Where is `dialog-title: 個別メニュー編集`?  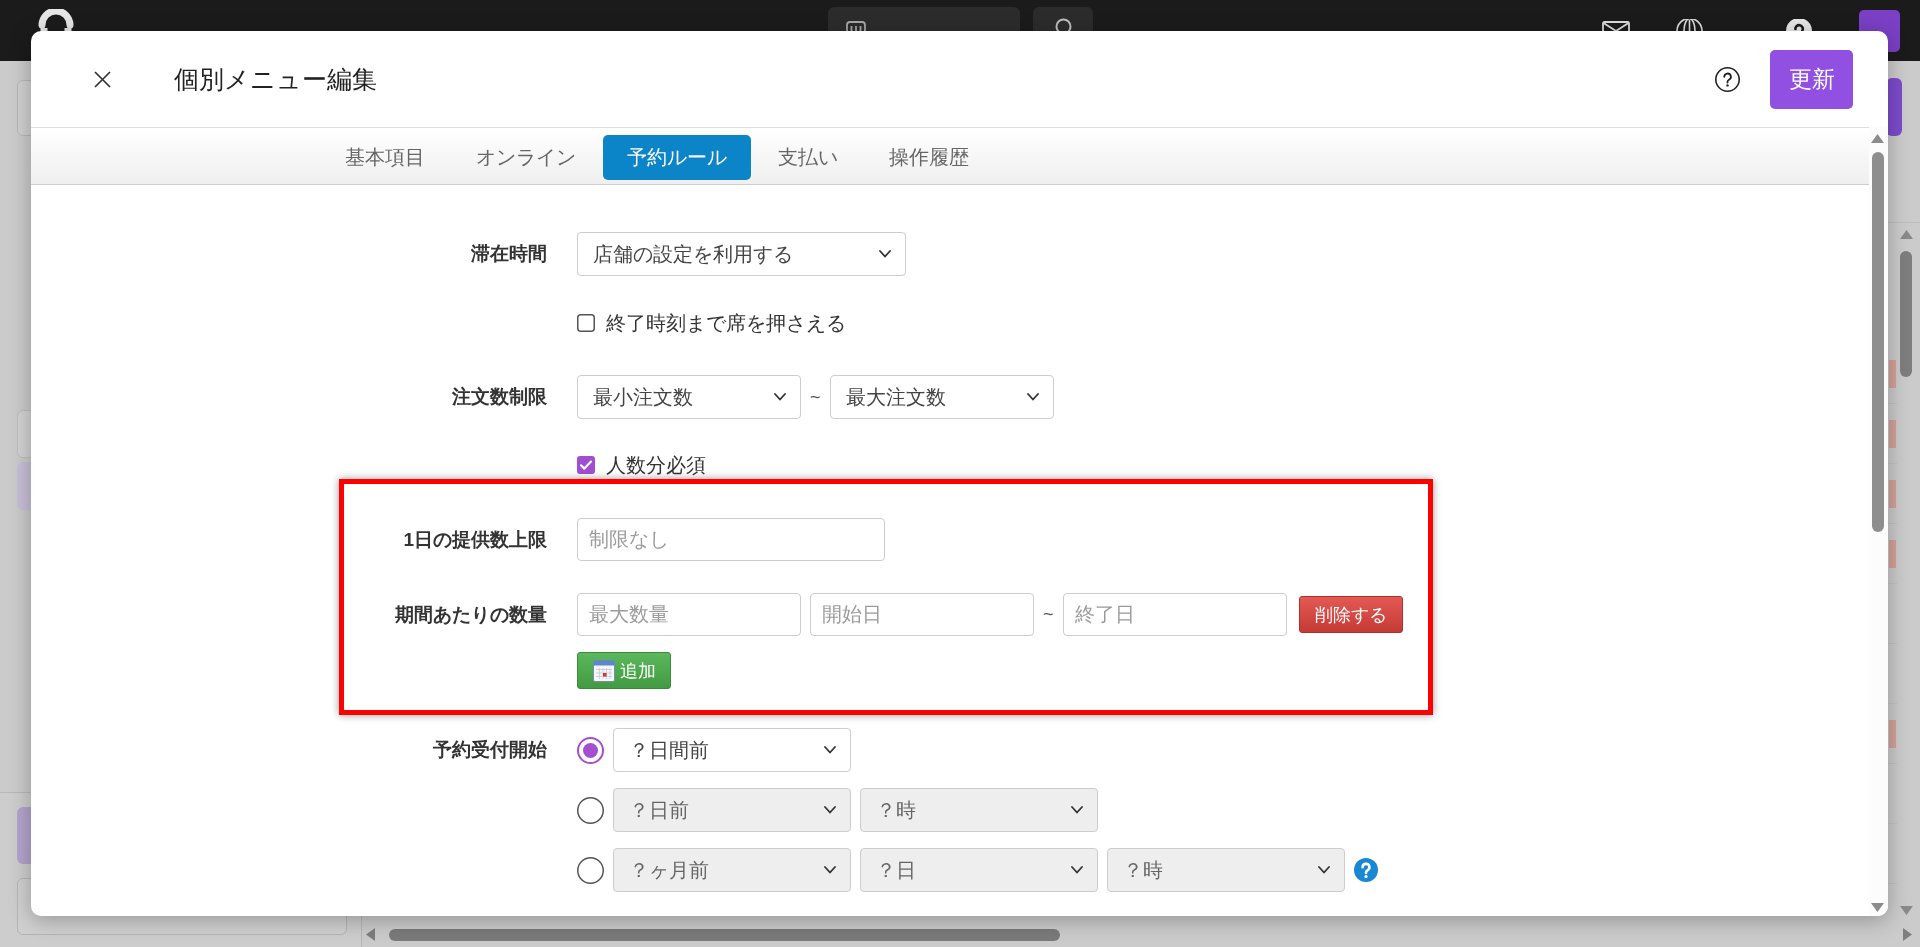
dialog-title: 個別メニュー編集 is located at coordinates (275, 79).